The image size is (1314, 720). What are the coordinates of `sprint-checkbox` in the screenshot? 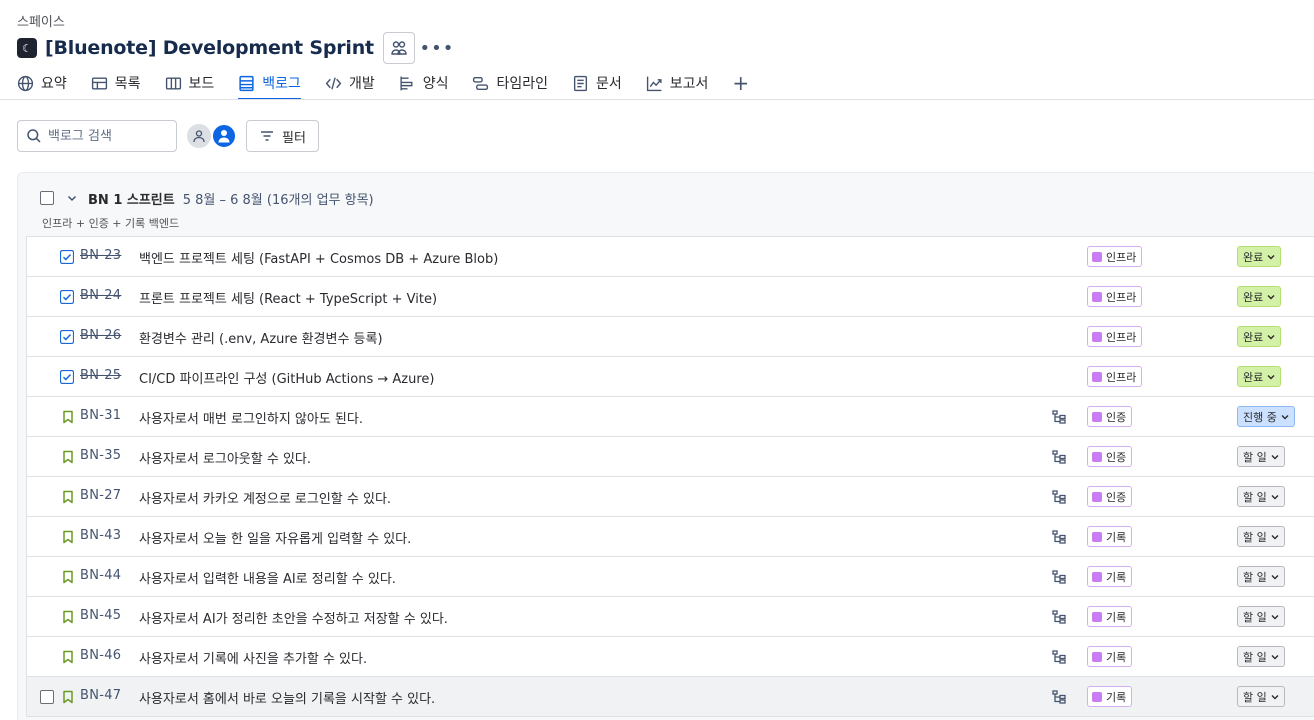 It's located at (47, 198).